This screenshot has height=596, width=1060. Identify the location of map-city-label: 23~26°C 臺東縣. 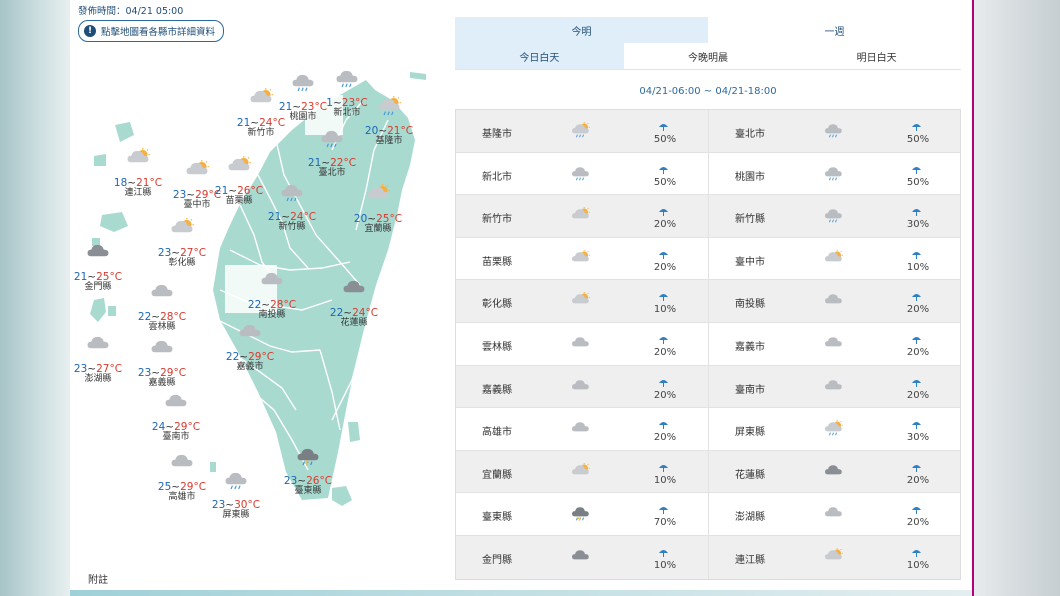
(308, 471).